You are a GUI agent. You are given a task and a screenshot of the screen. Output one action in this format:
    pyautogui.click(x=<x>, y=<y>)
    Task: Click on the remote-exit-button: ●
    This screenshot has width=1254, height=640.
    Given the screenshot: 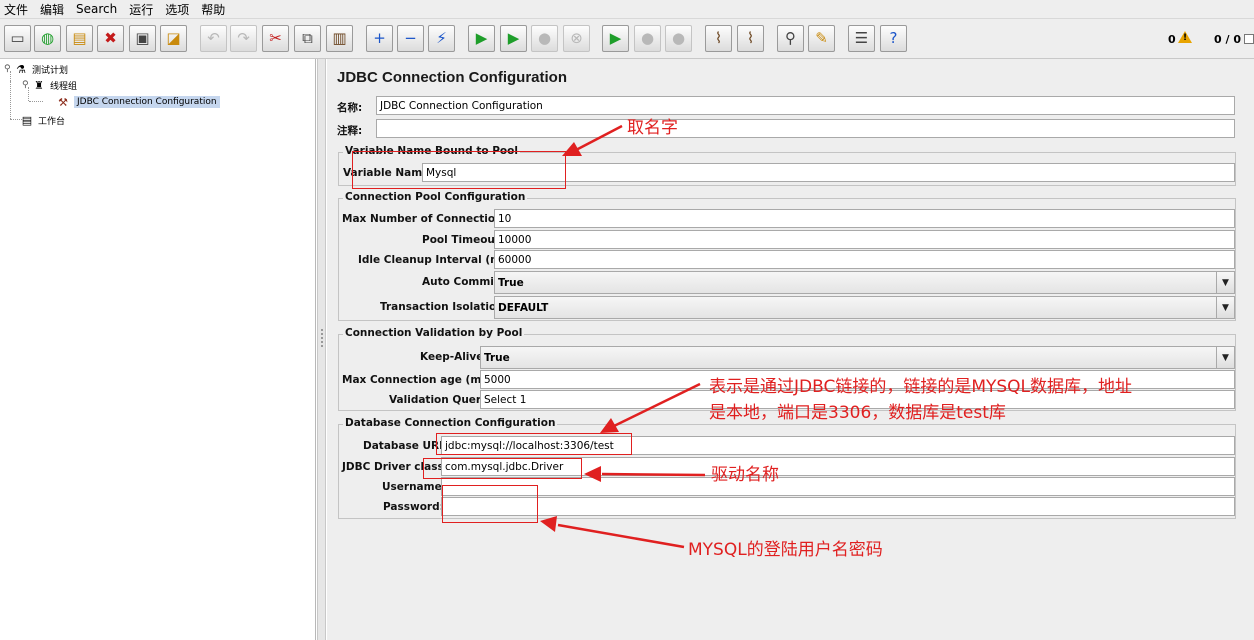 What is the action you would take?
    pyautogui.click(x=678, y=38)
    